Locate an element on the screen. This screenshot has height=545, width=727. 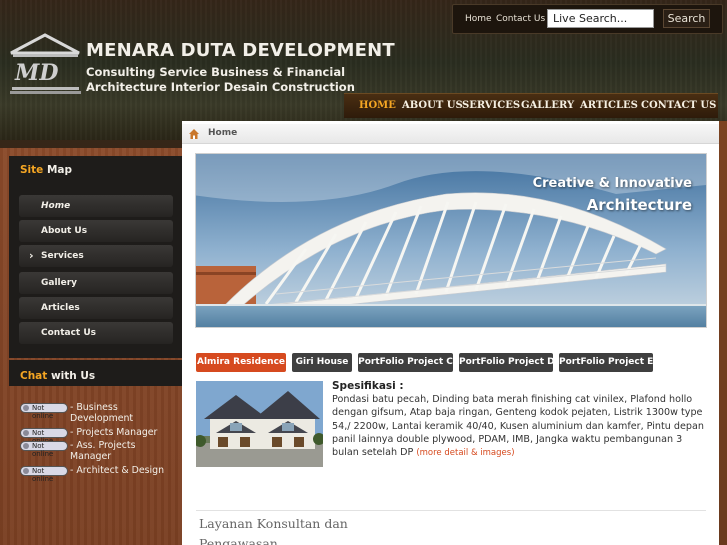
nav-item-services: SERVICES is located at coordinates (491, 105).